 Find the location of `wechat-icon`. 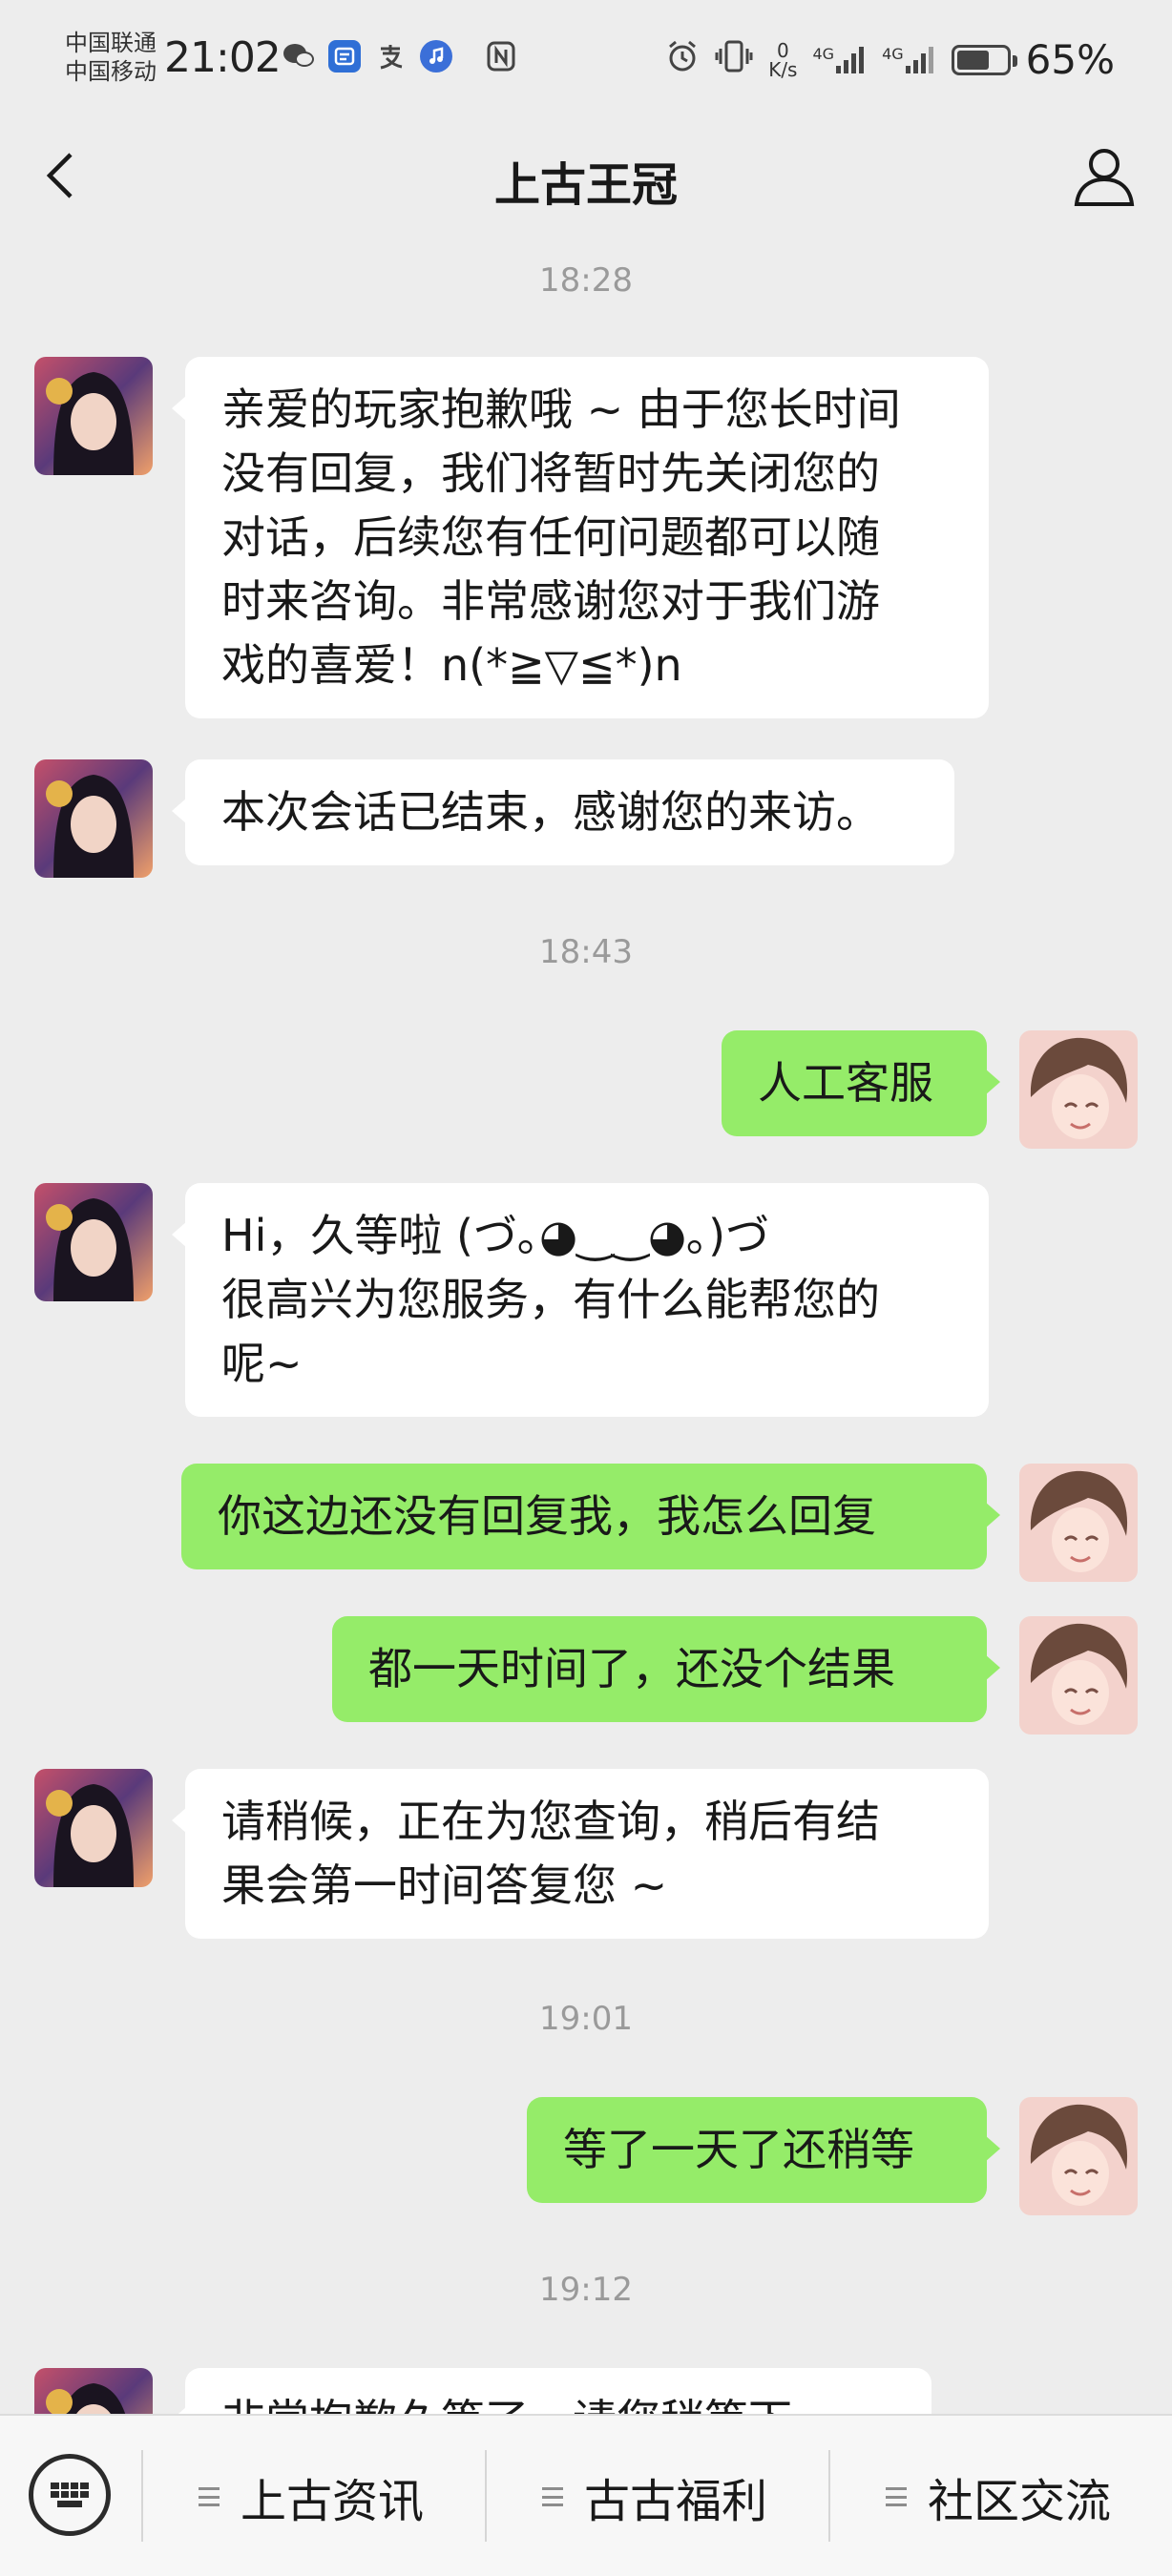

wechat-icon is located at coordinates (299, 56).